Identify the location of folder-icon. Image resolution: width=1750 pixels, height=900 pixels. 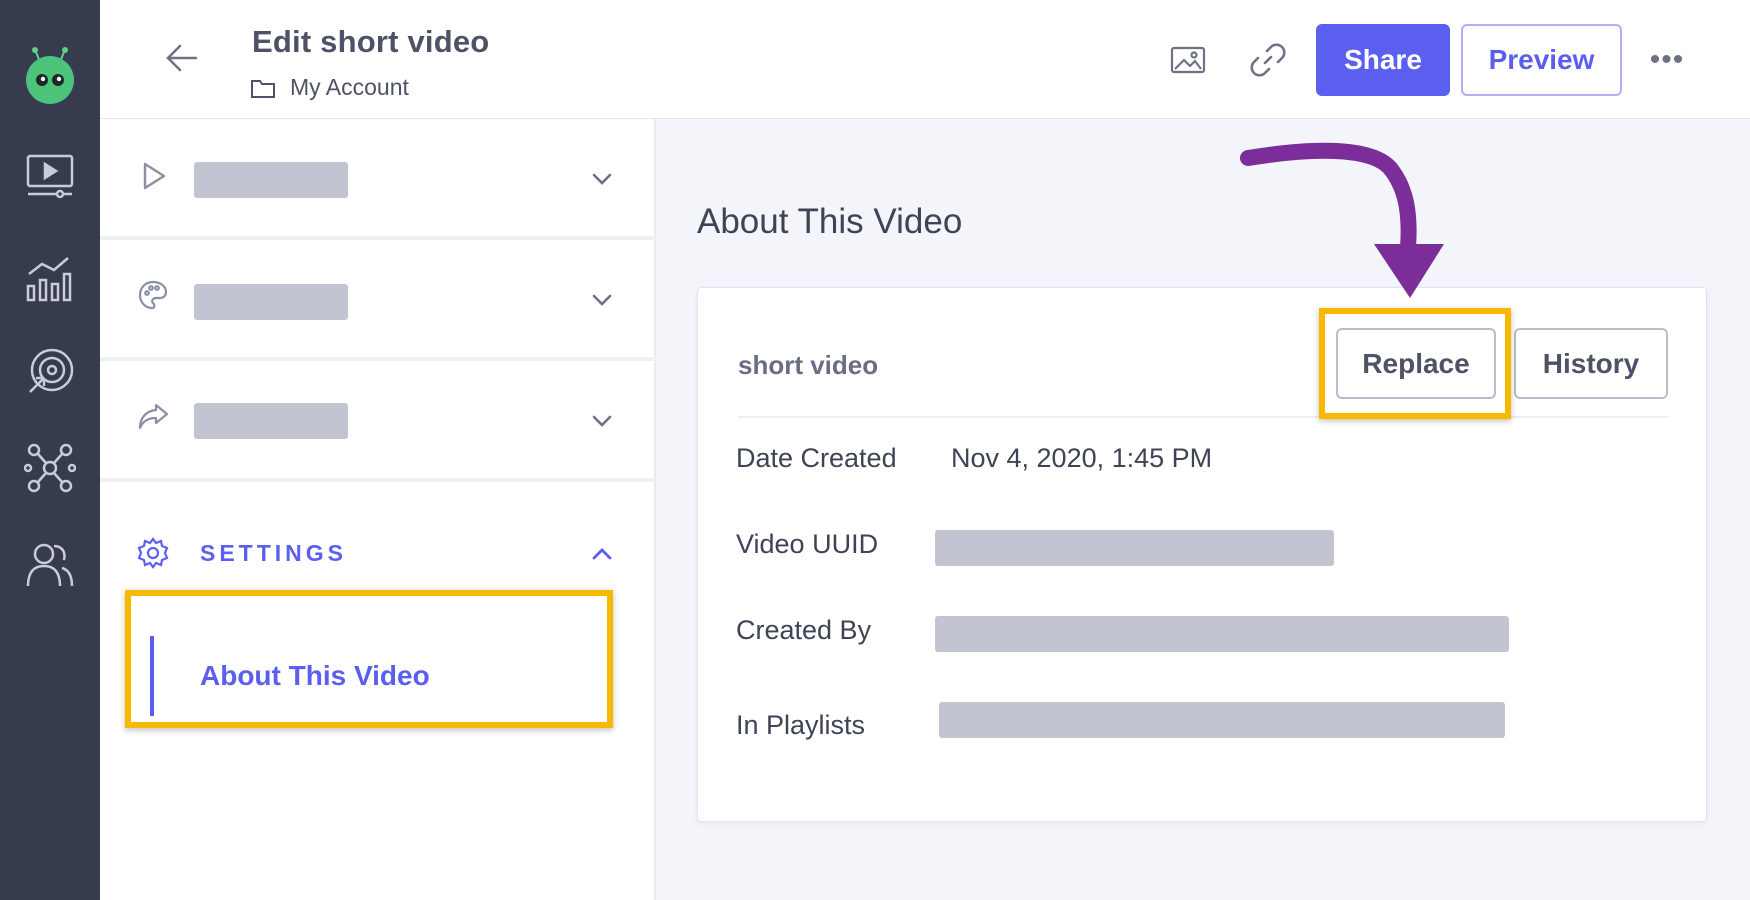
(263, 88).